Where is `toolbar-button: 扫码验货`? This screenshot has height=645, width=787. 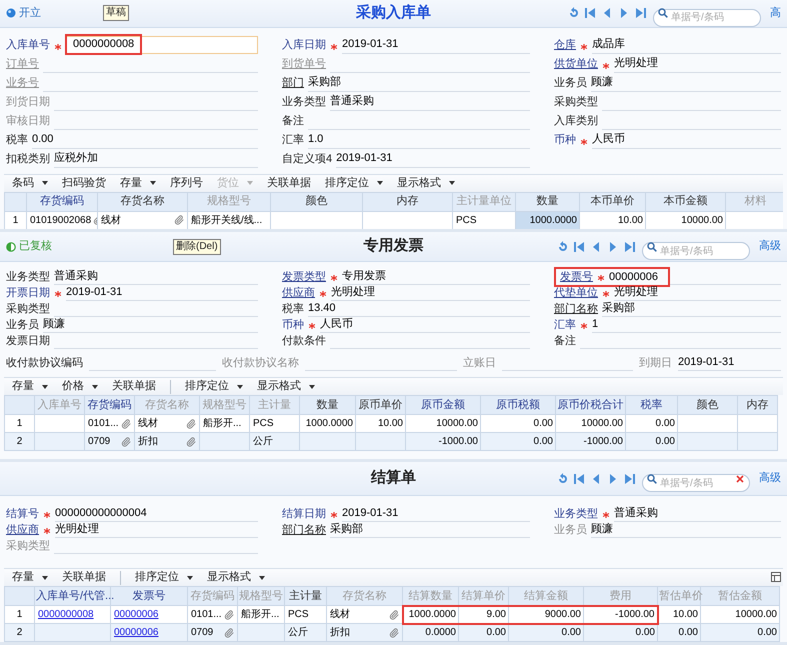
toolbar-button: 扫码验货 is located at coordinates (84, 183).